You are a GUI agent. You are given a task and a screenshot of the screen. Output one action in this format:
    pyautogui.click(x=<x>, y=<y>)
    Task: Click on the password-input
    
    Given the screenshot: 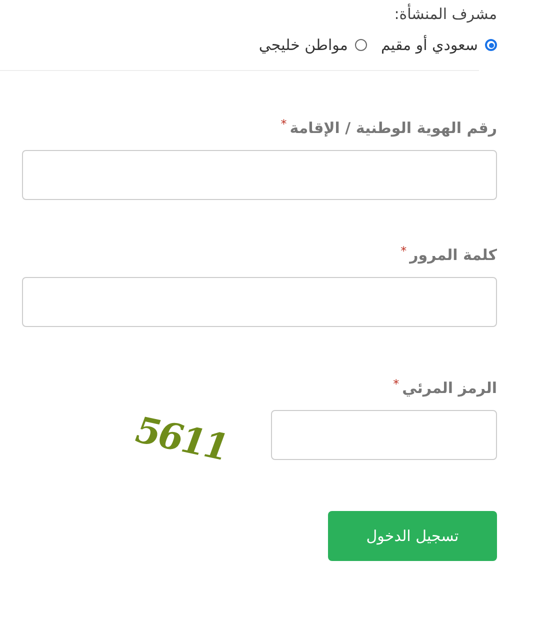 What is the action you would take?
    pyautogui.click(x=259, y=302)
    